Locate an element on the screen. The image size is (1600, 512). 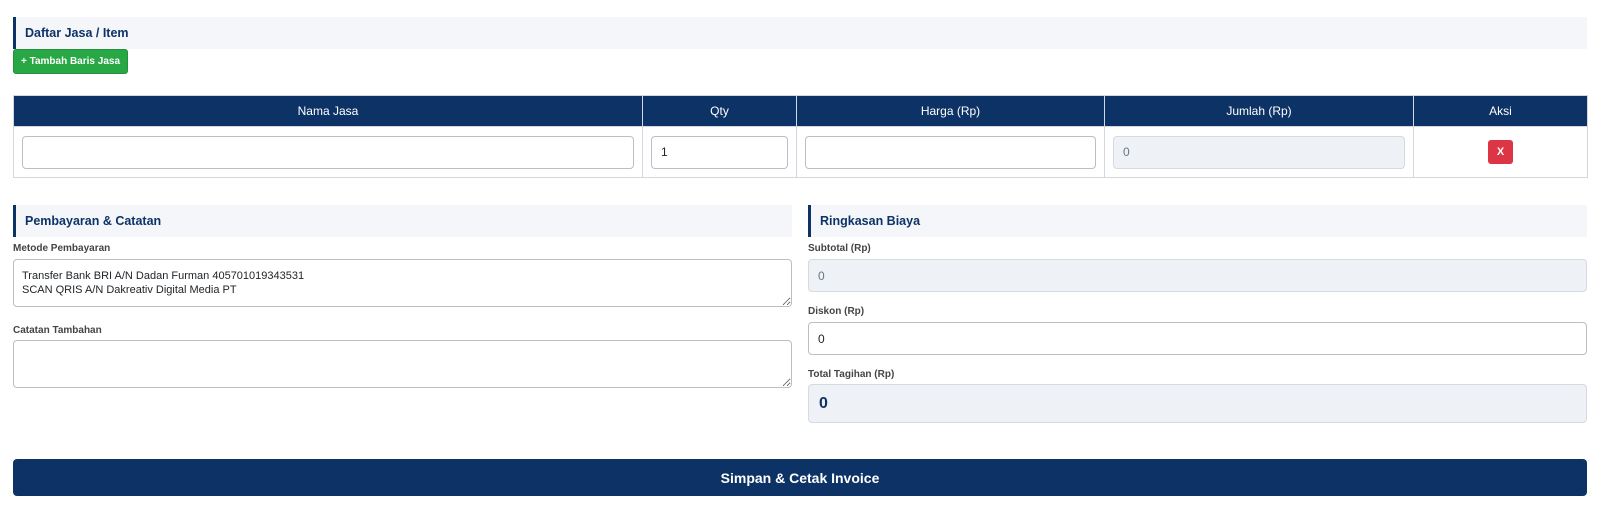
summary-section-title-text: Ringkasan Biaya is located at coordinates (870, 221).